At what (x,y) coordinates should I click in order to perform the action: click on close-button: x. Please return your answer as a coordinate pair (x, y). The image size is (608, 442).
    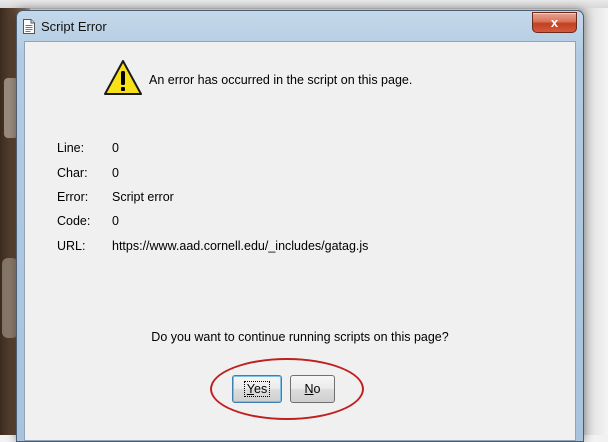
    Looking at the image, I should click on (554, 22).